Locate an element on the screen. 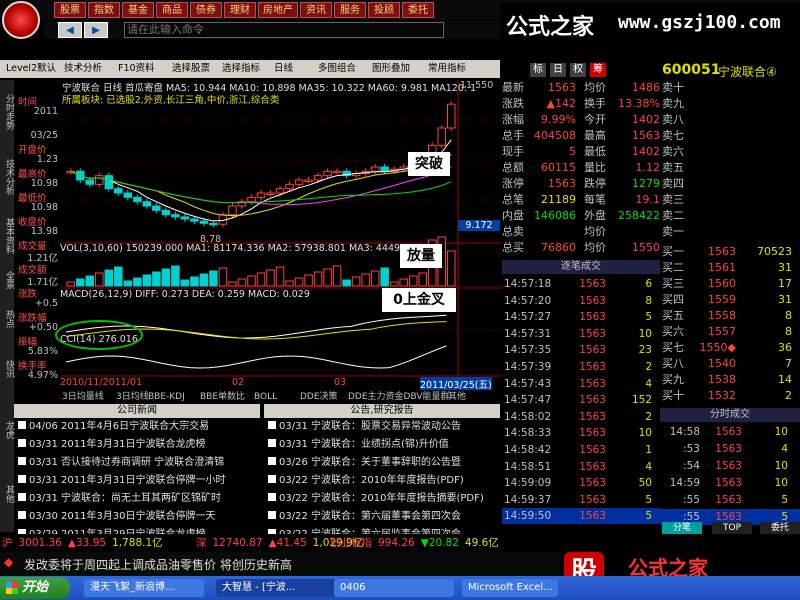 This screenshot has width=800, height=600. menu-6: 房地产 is located at coordinates (278, 10).